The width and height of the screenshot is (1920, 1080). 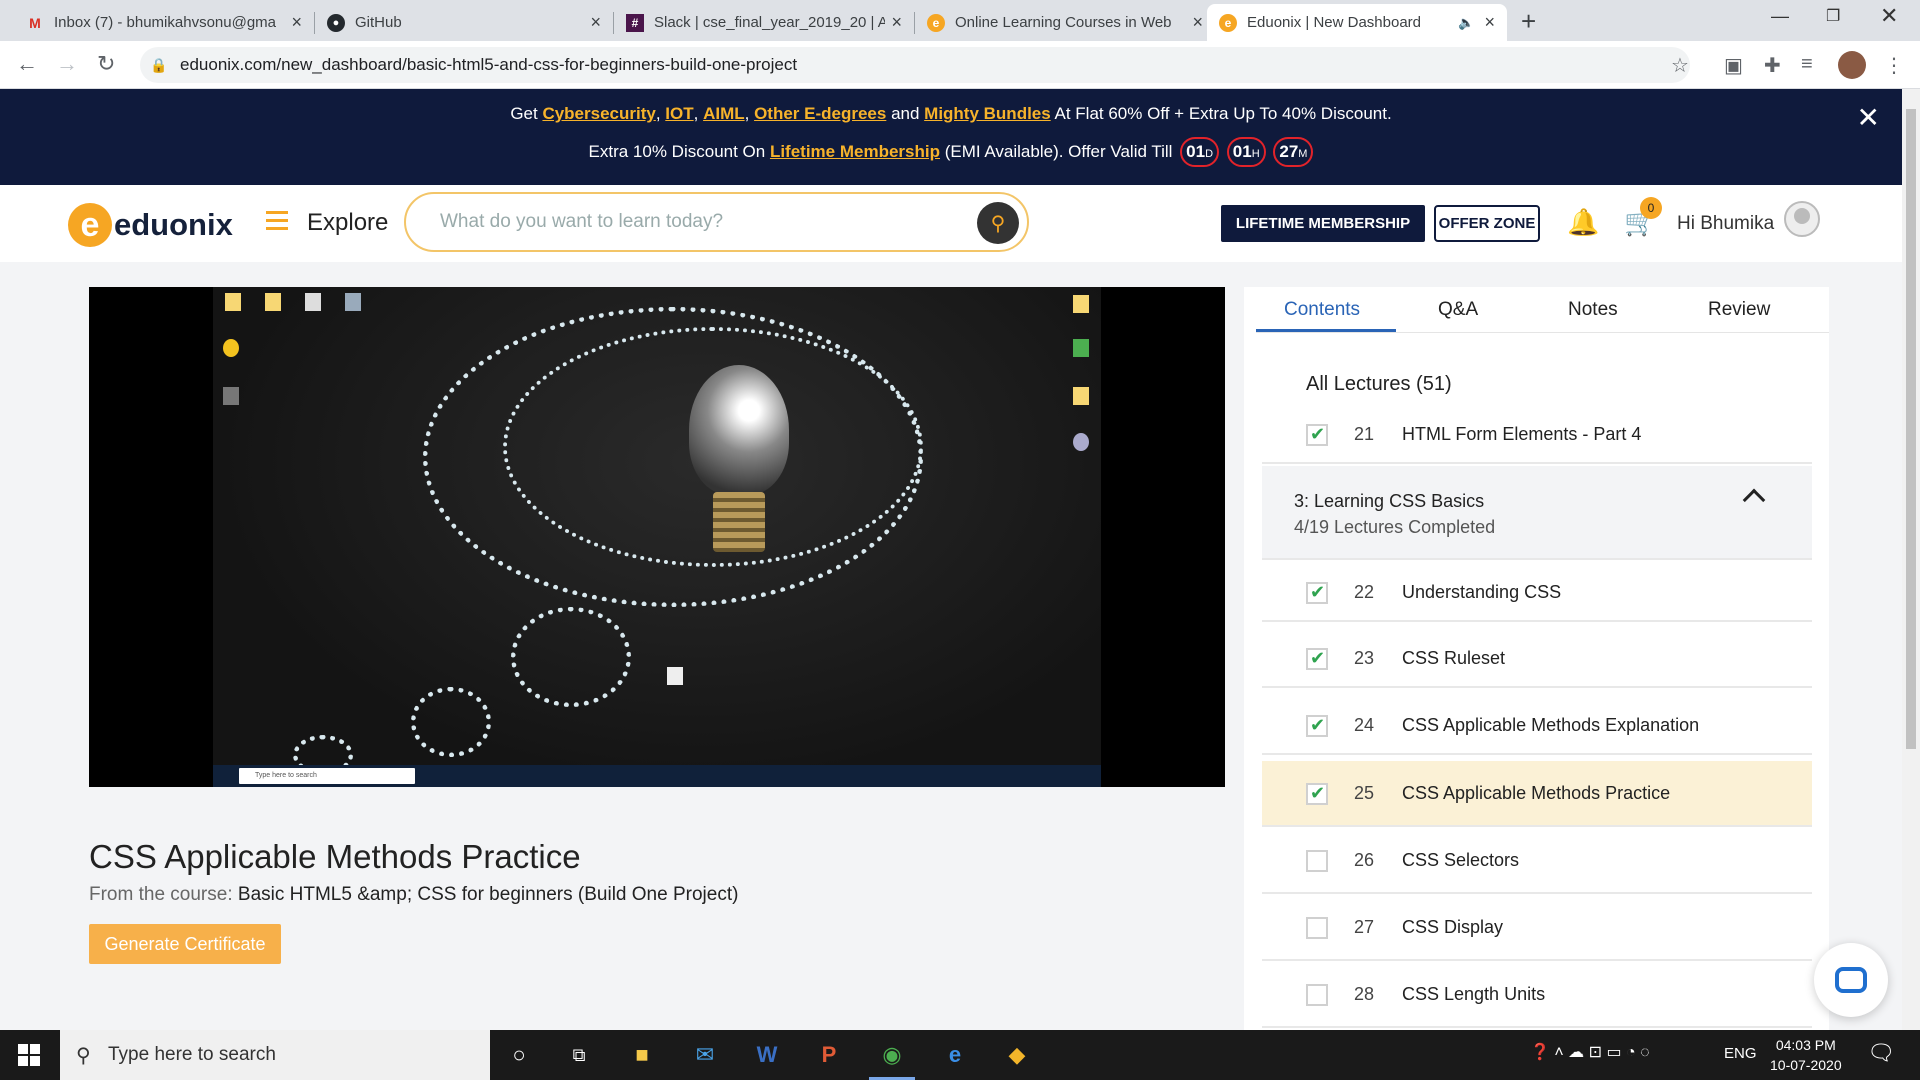 I want to click on lecture-row: 21 HTML Form Elements - Part 4, so click(x=1537, y=434).